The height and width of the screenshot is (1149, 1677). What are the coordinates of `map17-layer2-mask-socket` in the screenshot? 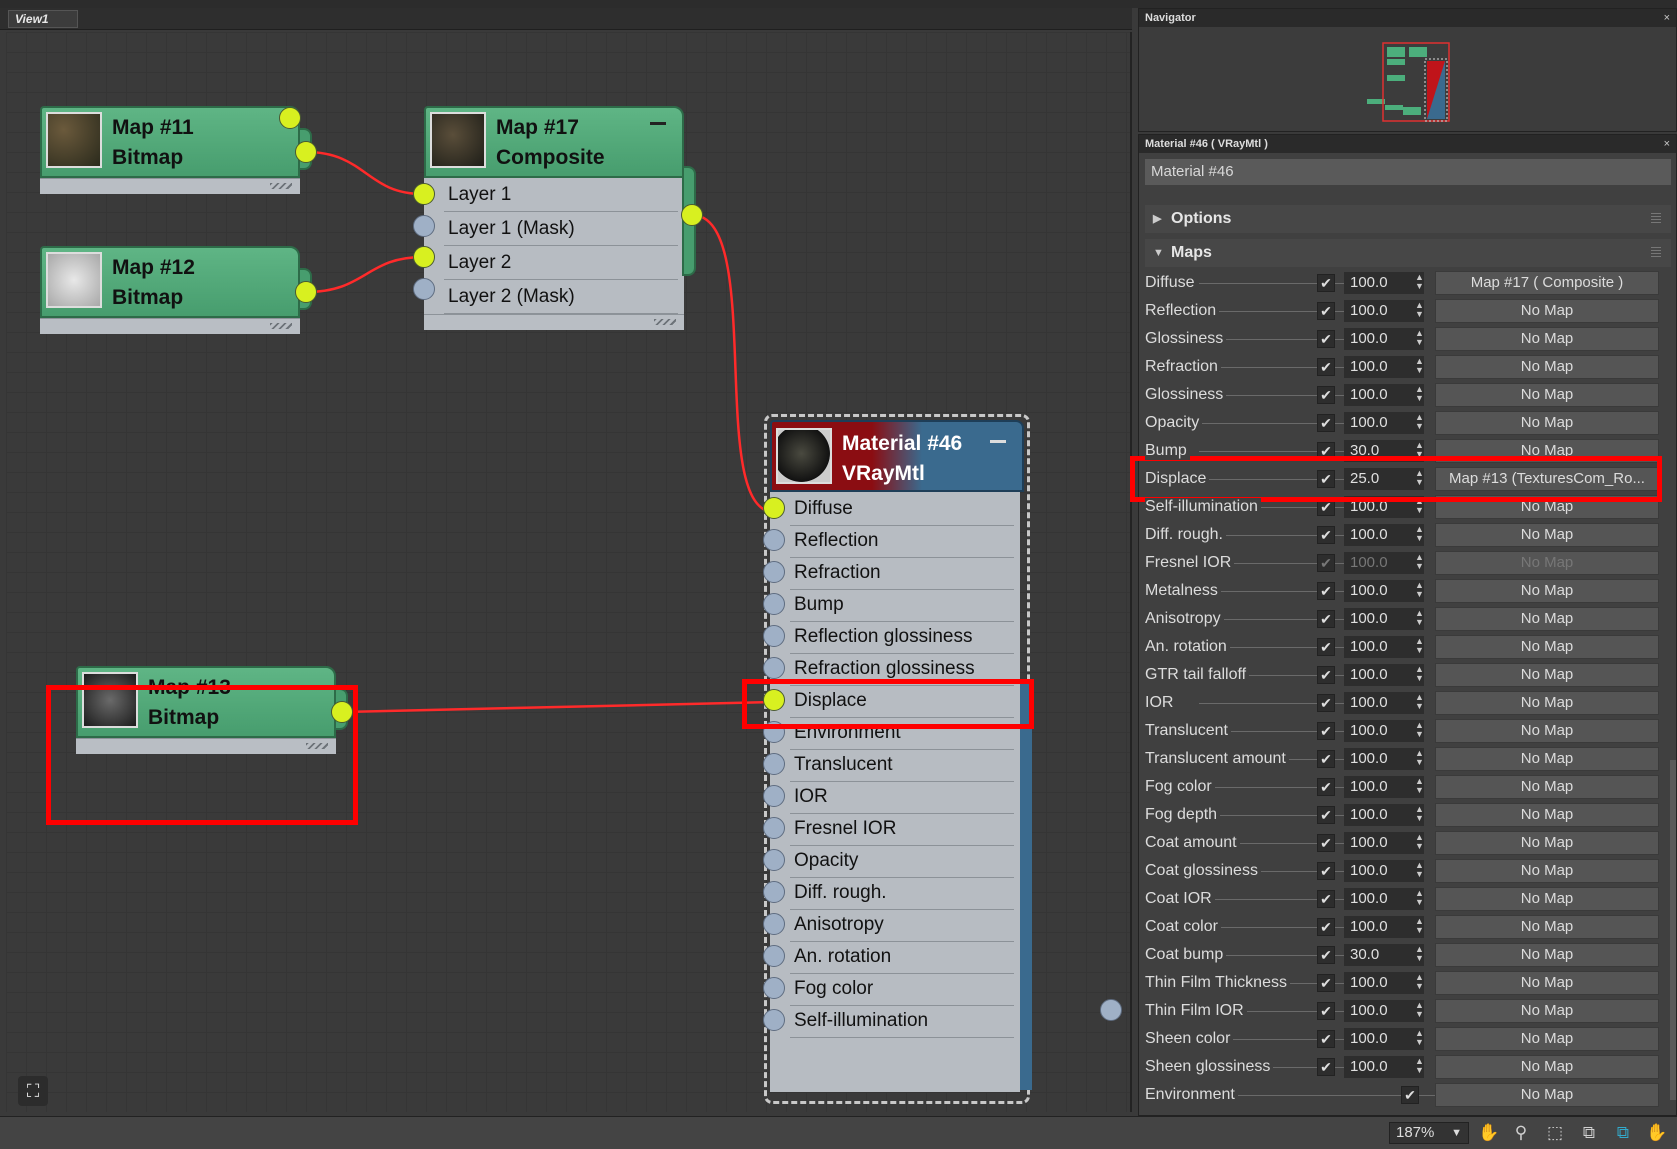 It's located at (424, 289).